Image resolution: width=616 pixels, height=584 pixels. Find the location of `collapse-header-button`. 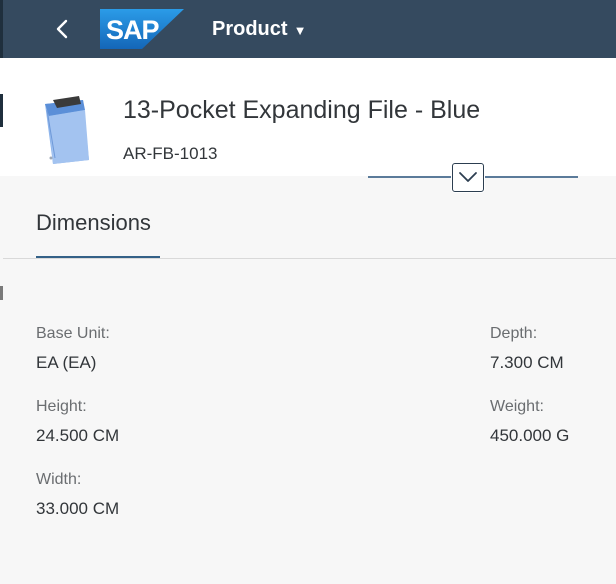

collapse-header-button is located at coordinates (468, 177).